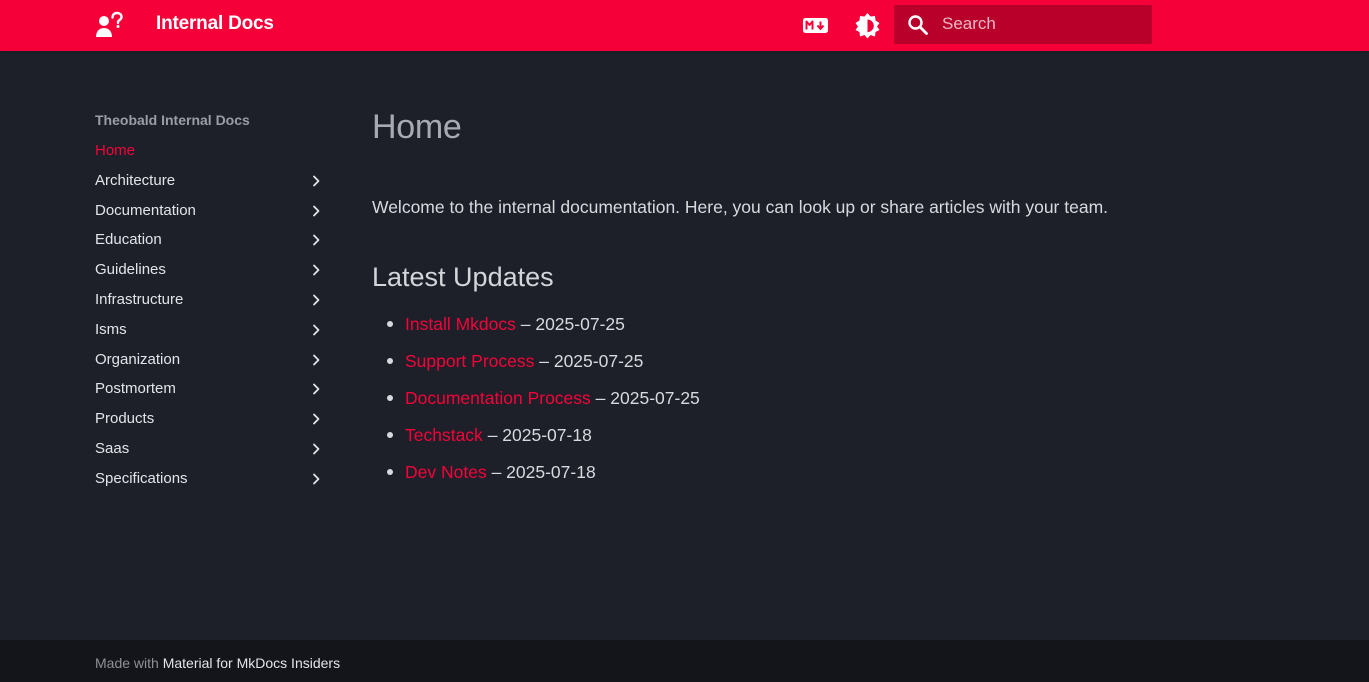 This screenshot has height=682, width=1369. What do you see at coordinates (215, 270) in the screenshot?
I see `sidebar-item-guidelines: Guidelines` at bounding box center [215, 270].